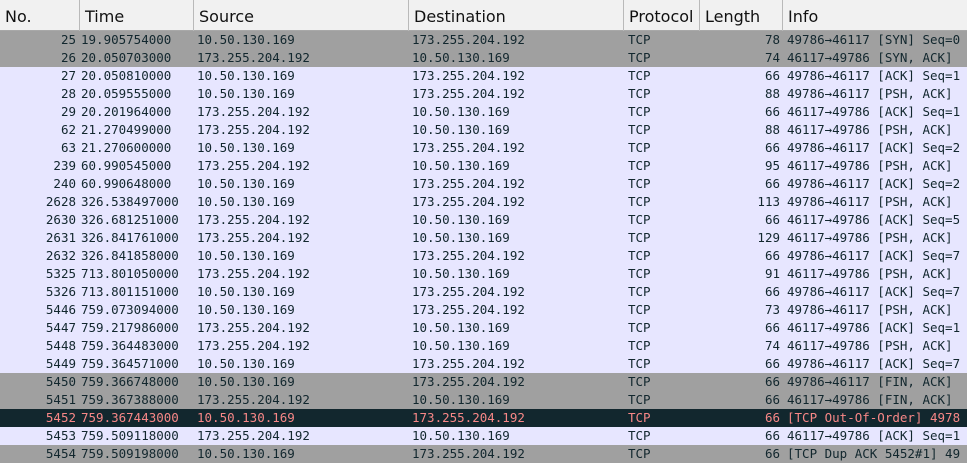 The width and height of the screenshot is (967, 467). I want to click on column-header-info: Info, so click(875, 15).